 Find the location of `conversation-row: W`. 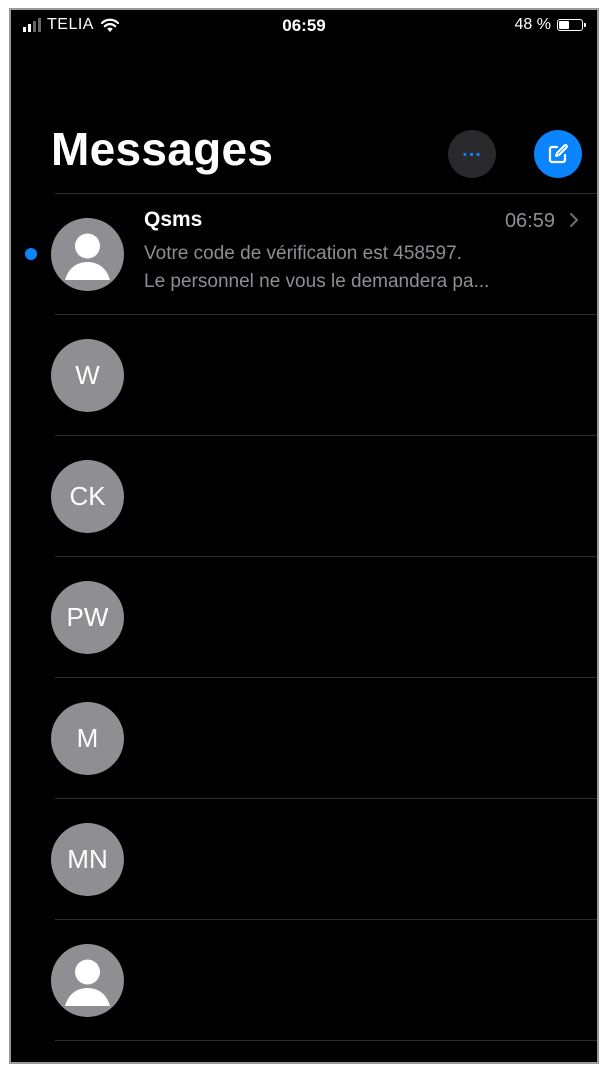

conversation-row: W is located at coordinates (304, 375).